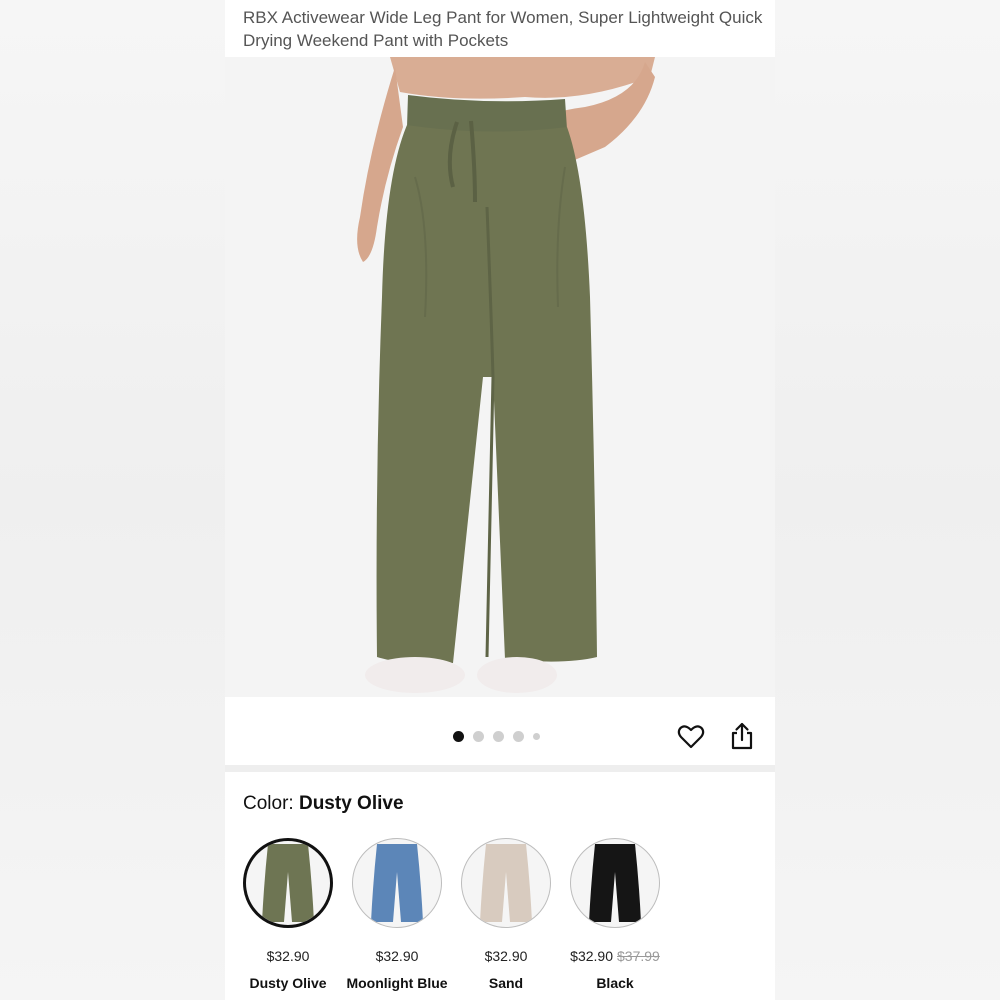 Image resolution: width=1000 pixels, height=1000 pixels. I want to click on image-pagination, so click(496, 736).